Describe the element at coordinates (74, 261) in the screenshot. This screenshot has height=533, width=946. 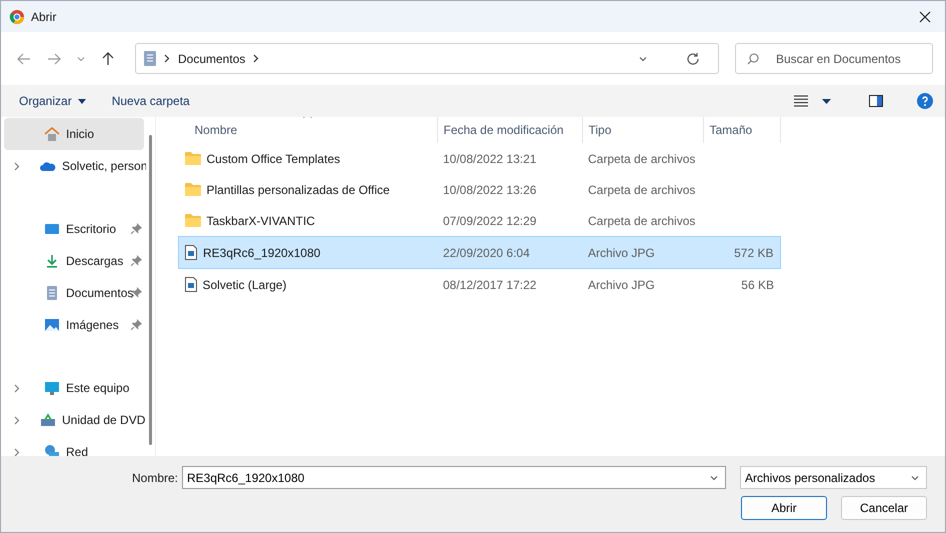
I see `sidebar-item: Descargas` at that location.